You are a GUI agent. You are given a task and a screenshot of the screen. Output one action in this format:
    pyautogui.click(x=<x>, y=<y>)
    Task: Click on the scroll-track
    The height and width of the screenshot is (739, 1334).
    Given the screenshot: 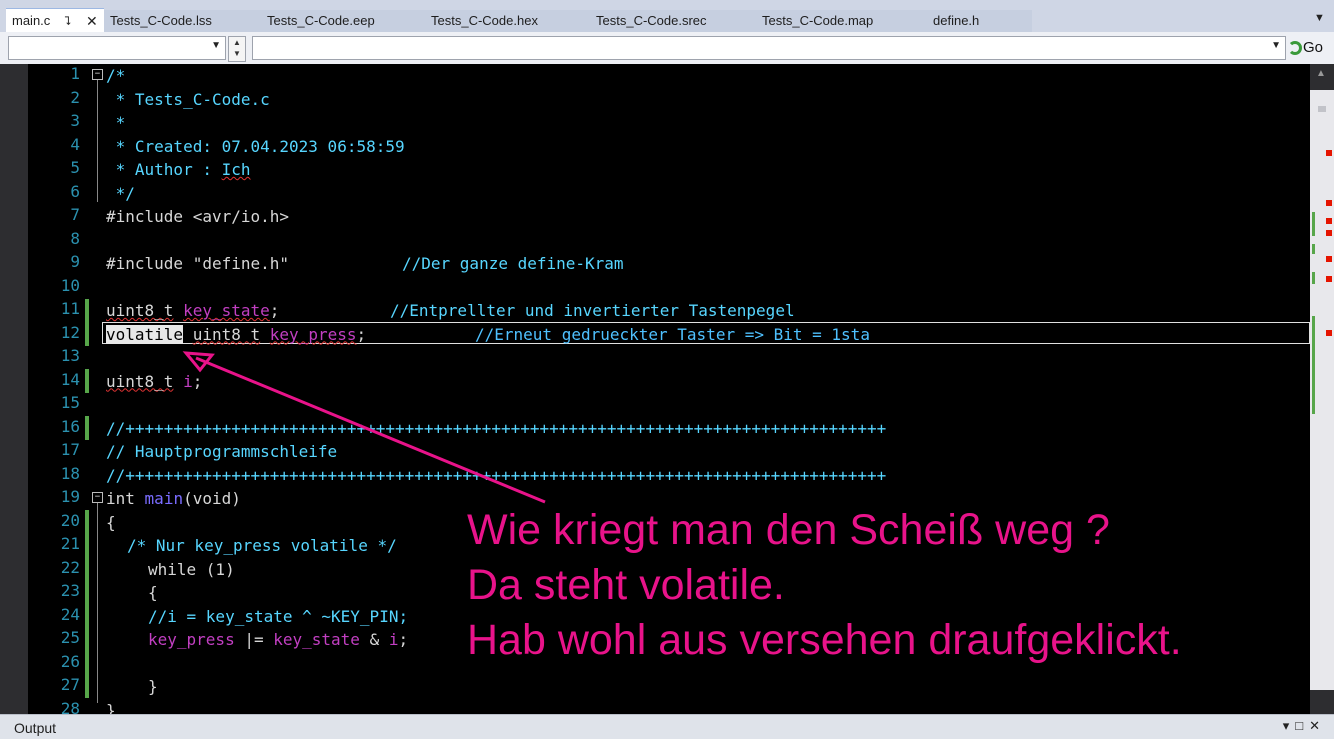 What is the action you would take?
    pyautogui.click(x=1322, y=390)
    